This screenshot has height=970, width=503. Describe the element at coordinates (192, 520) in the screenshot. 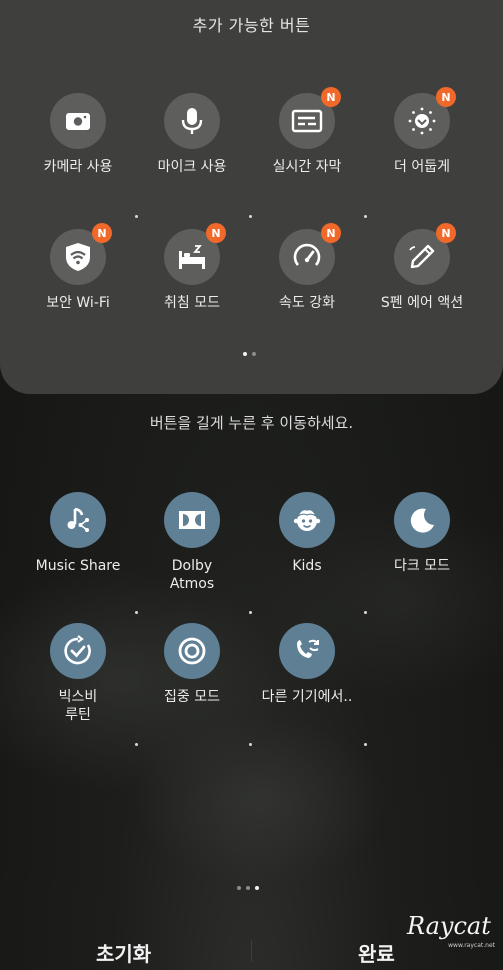

I see `dolby-icon` at that location.